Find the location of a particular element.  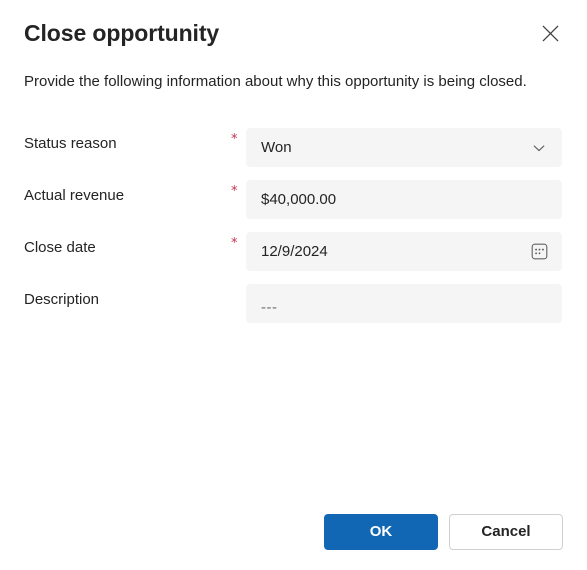

field-row-close-date: Close date * 12/9/2024 is located at coordinates (293, 258).